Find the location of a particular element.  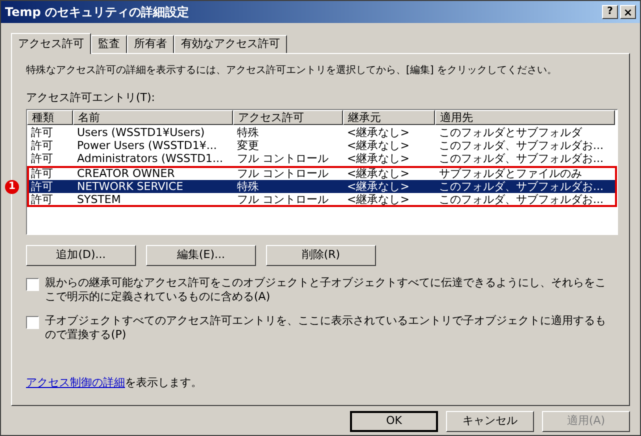

annotation-marker: 1 is located at coordinates (12, 187).